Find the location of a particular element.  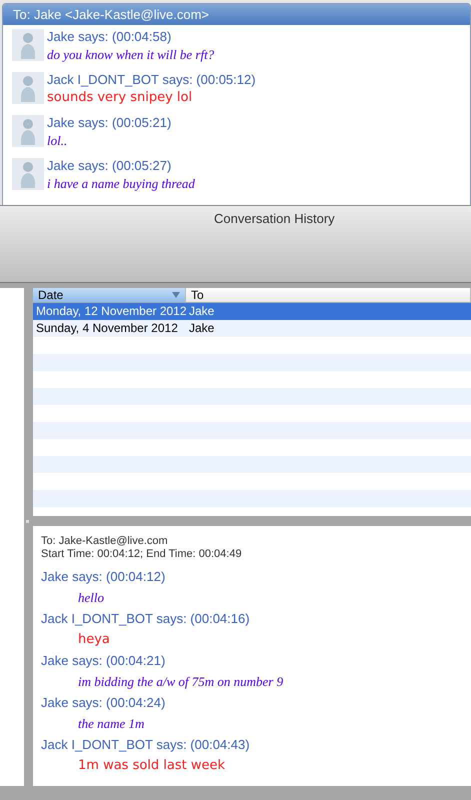

sender-line: Jake says: (00:04:21) is located at coordinates (103, 661).